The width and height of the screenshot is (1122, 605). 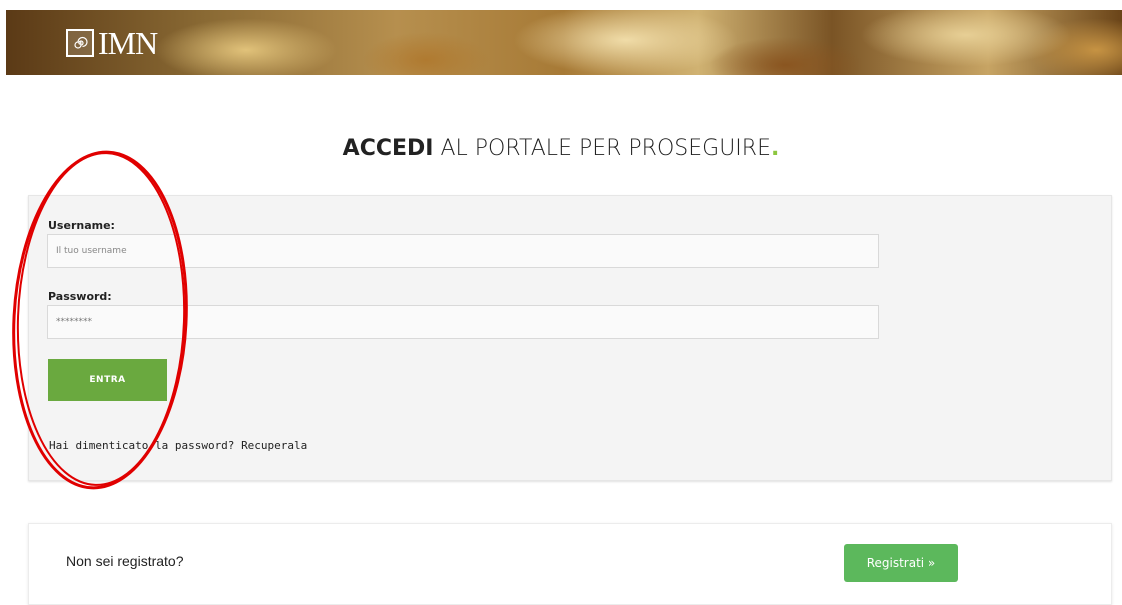 What do you see at coordinates (80, 296) in the screenshot?
I see `password-label: Password:` at bounding box center [80, 296].